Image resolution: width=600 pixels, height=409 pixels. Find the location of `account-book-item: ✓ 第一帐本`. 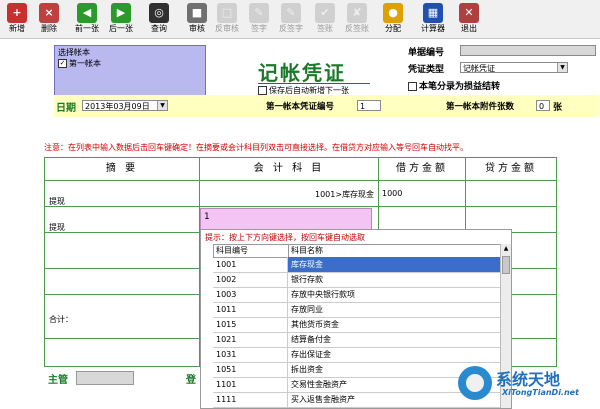

account-book-item: ✓ 第一帐本 is located at coordinates (79, 63).